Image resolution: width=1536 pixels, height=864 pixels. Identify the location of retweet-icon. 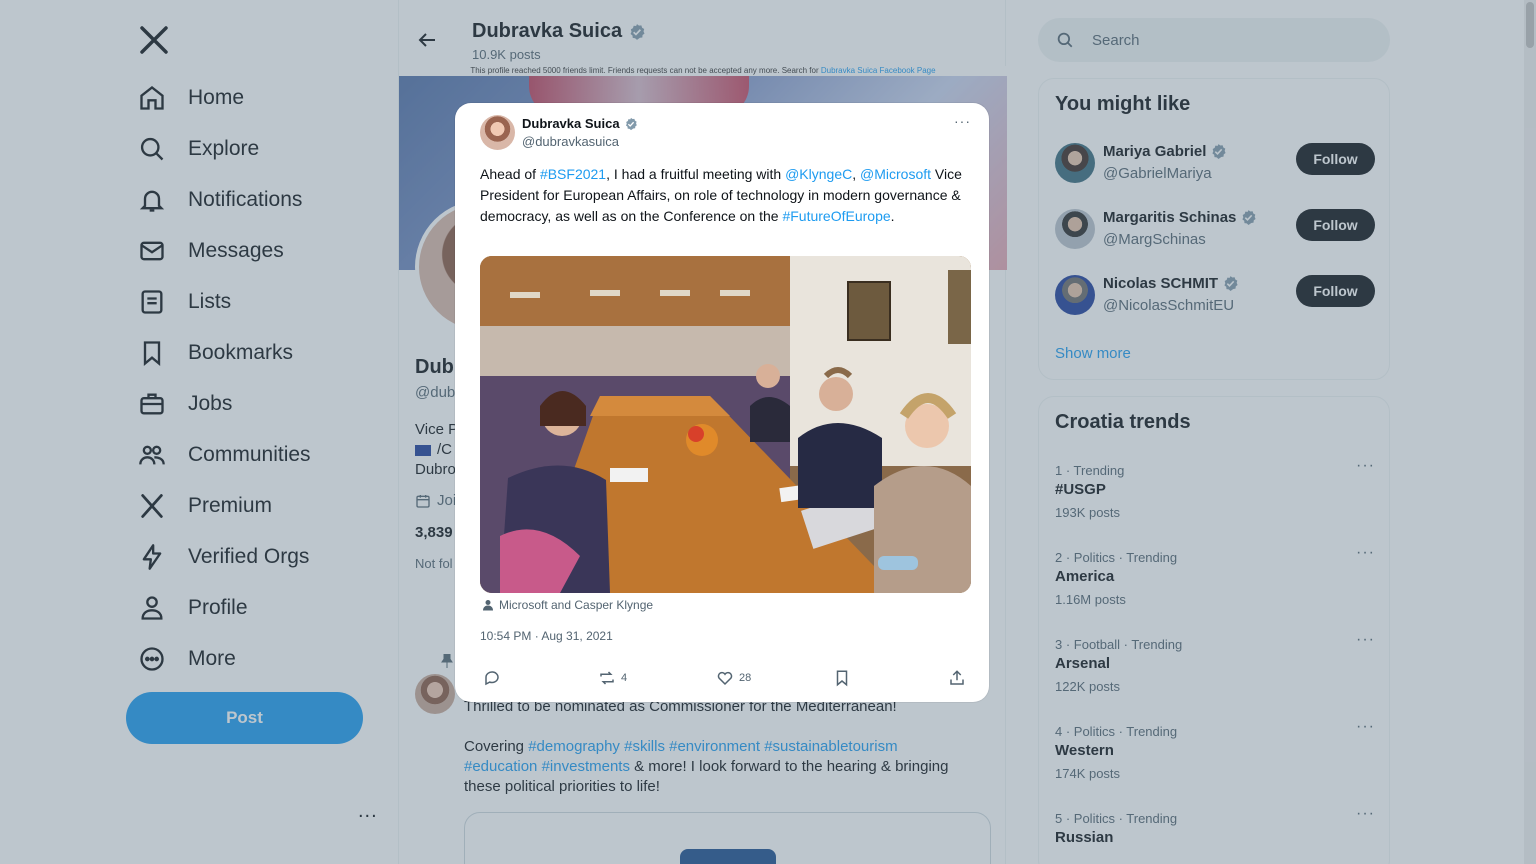
(607, 678).